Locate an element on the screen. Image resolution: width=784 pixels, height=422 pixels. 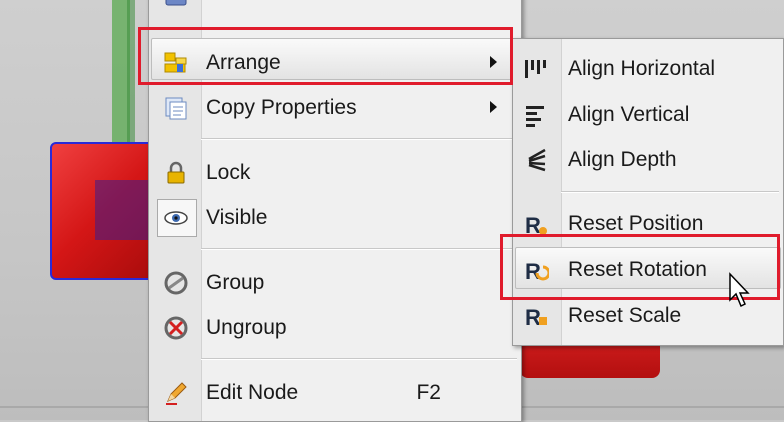
menu-item-label: Group is located at coordinates (235, 282).